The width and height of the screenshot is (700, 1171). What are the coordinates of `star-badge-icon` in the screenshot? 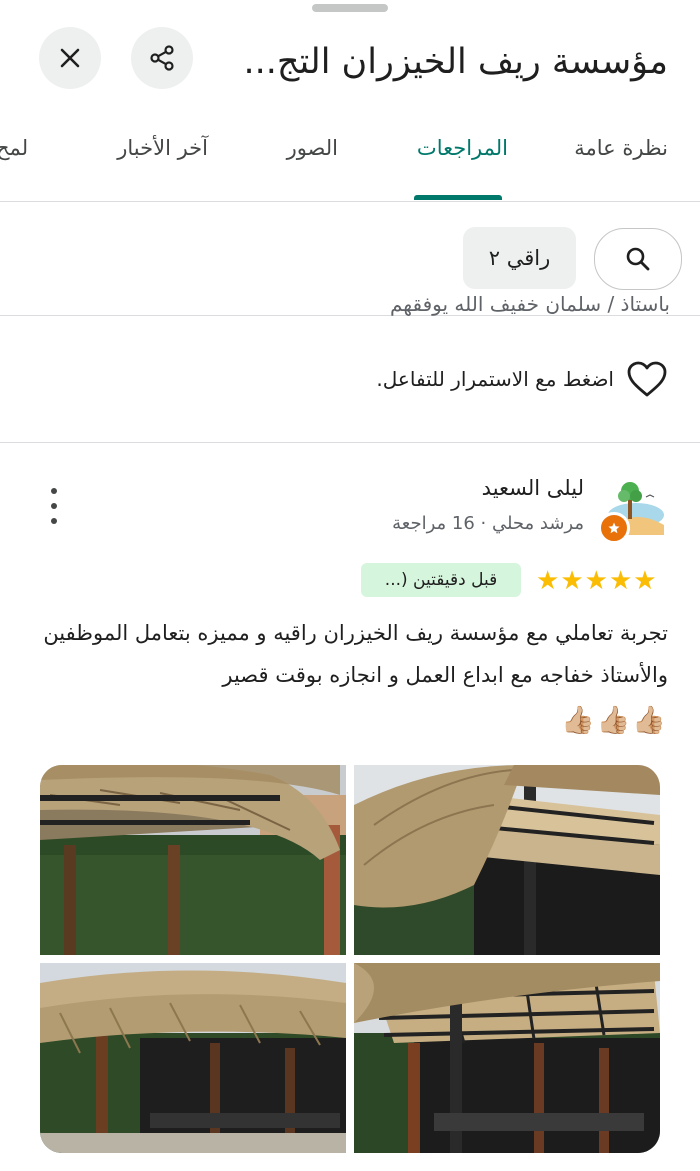 It's located at (614, 528).